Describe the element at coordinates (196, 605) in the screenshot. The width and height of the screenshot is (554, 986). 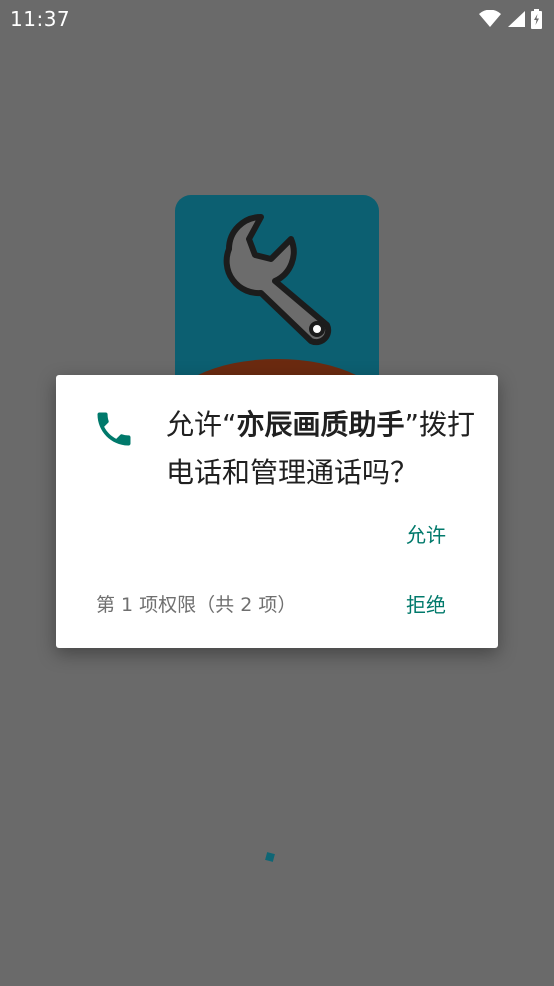
I see `permission-counter: 第 1 项权限（共 2 项）` at that location.